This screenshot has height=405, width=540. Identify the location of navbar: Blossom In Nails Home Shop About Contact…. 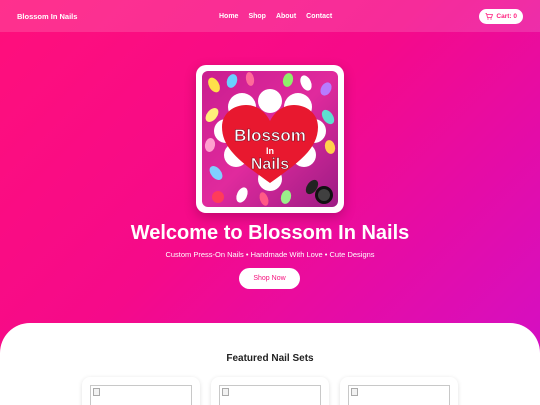
(270, 16).